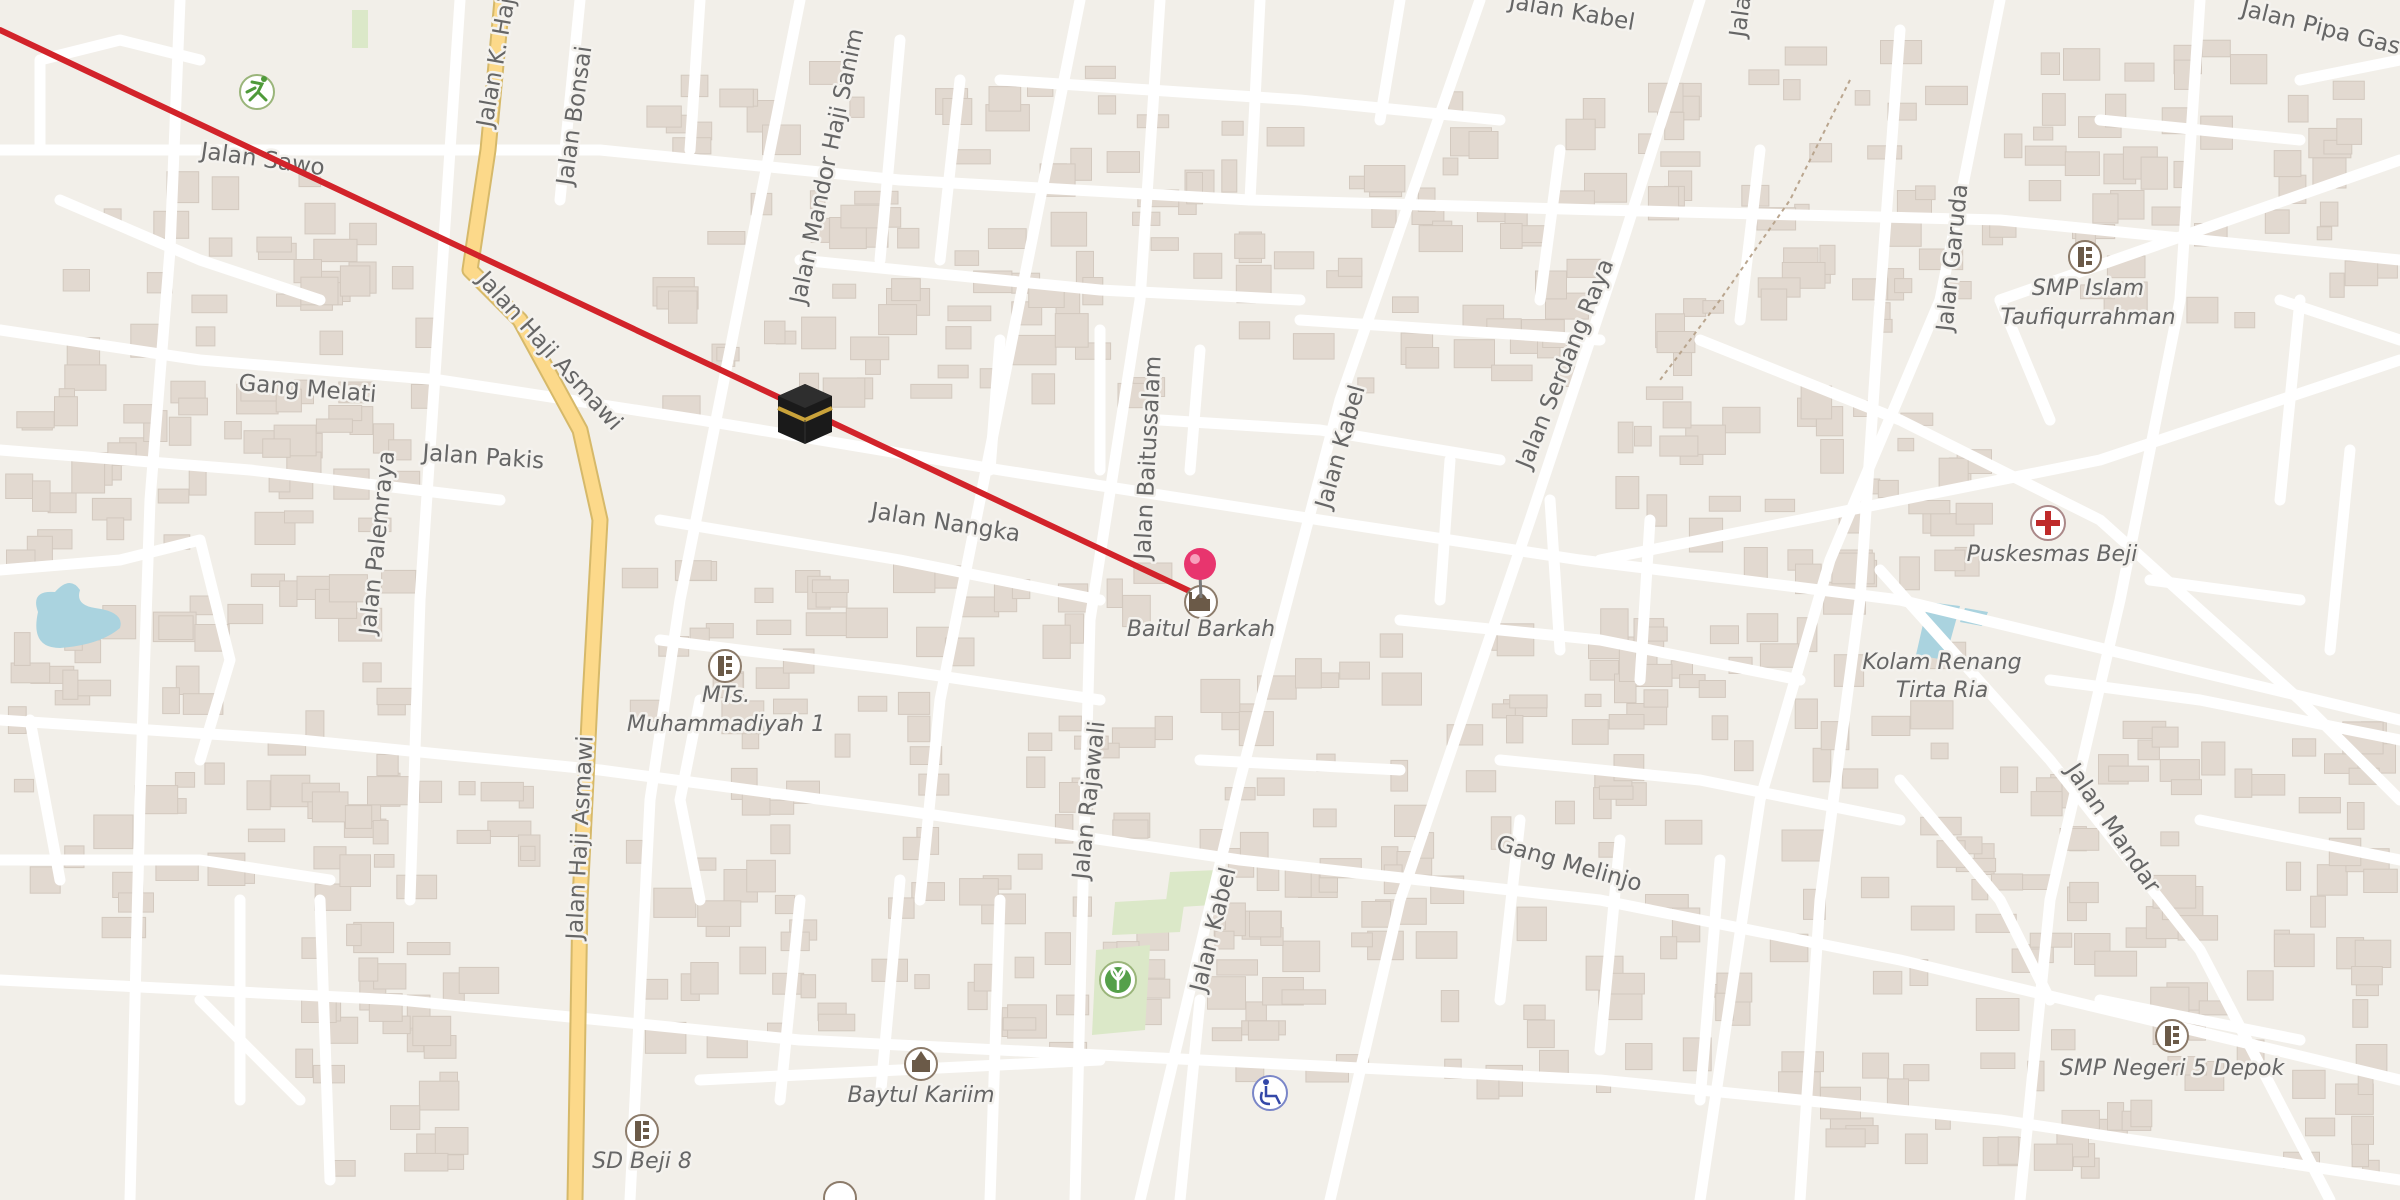 The width and height of the screenshot is (2400, 1200). I want to click on poi-label: Baitul Barkah, so click(1201, 629).